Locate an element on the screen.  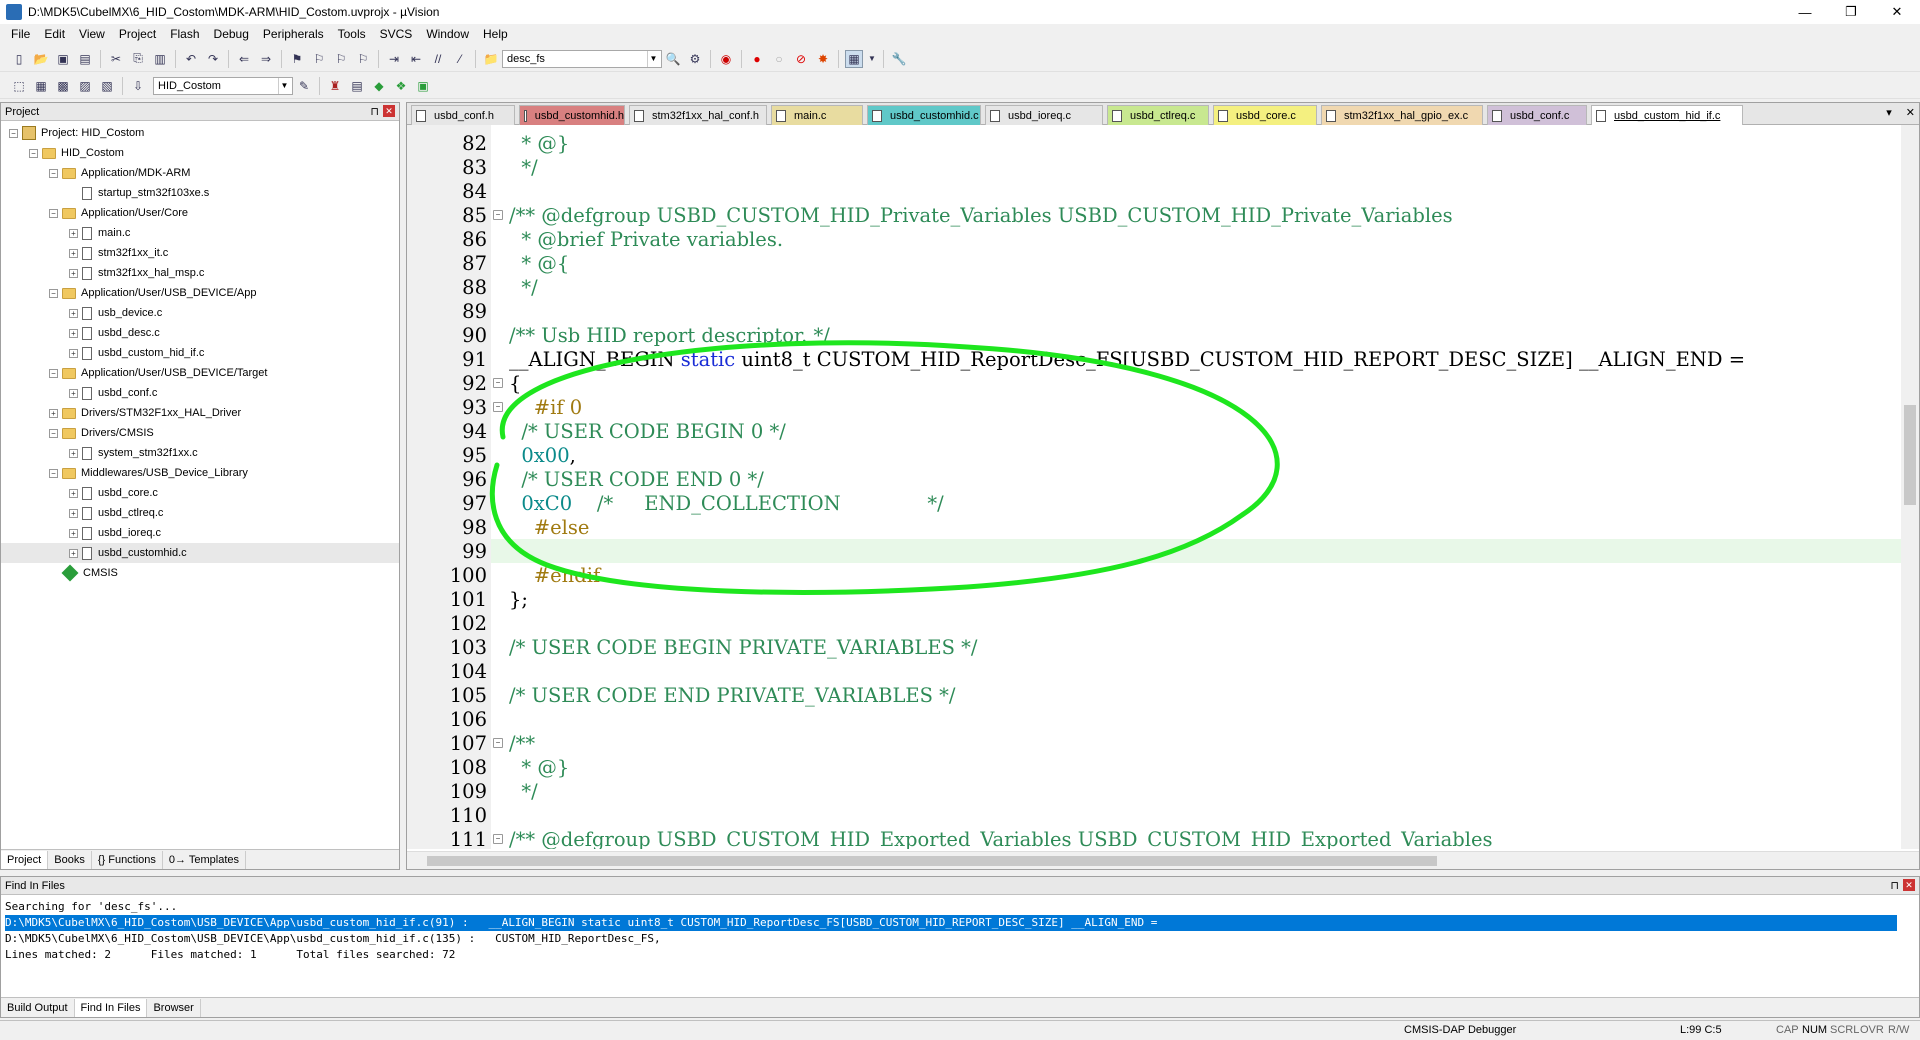
minimize-button: — is located at coordinates (1805, 12).